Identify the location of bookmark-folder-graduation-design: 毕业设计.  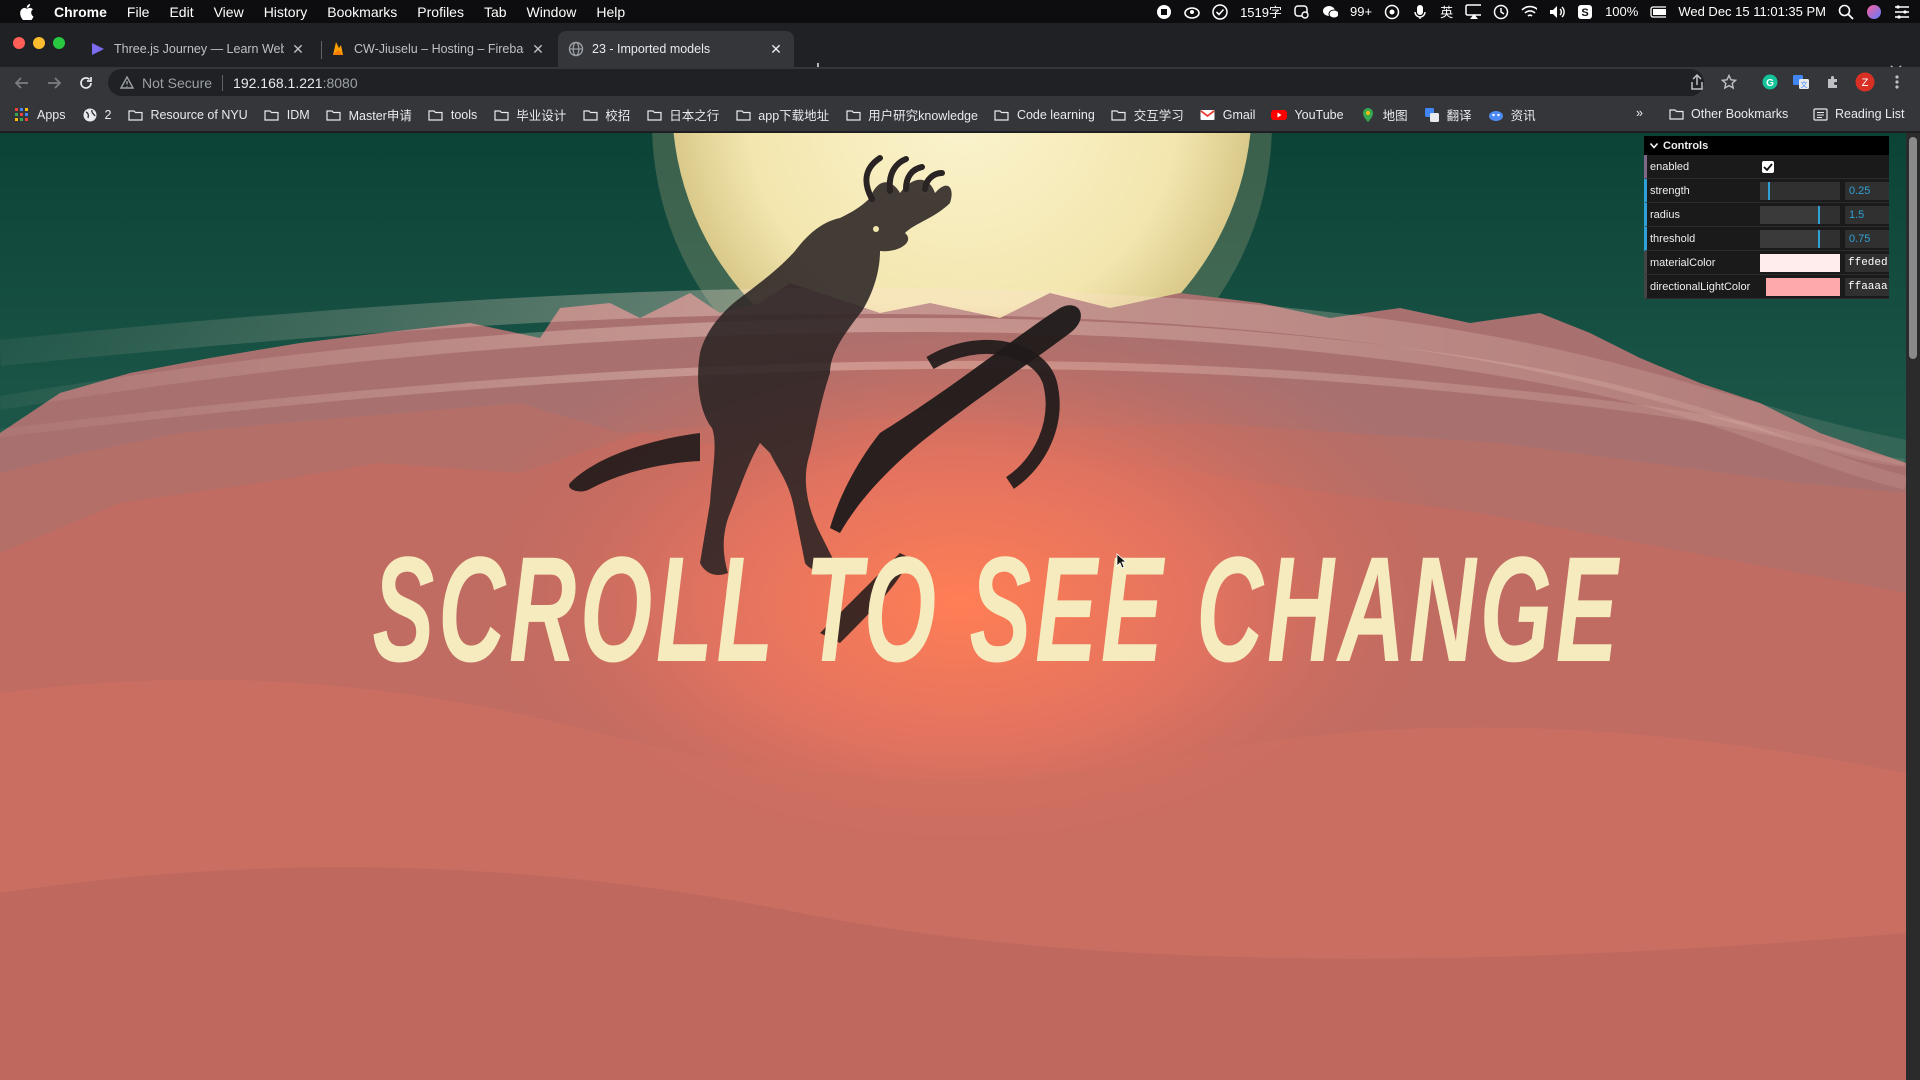
(529, 114).